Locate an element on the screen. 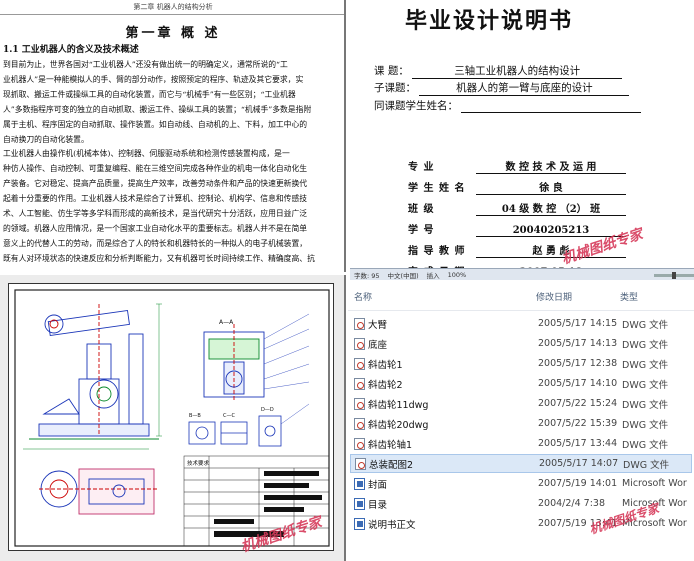 This screenshot has width=694, height=561. file-row: 底座 2005/5/17 14:13 DWG 文件 is located at coordinates (521, 343).